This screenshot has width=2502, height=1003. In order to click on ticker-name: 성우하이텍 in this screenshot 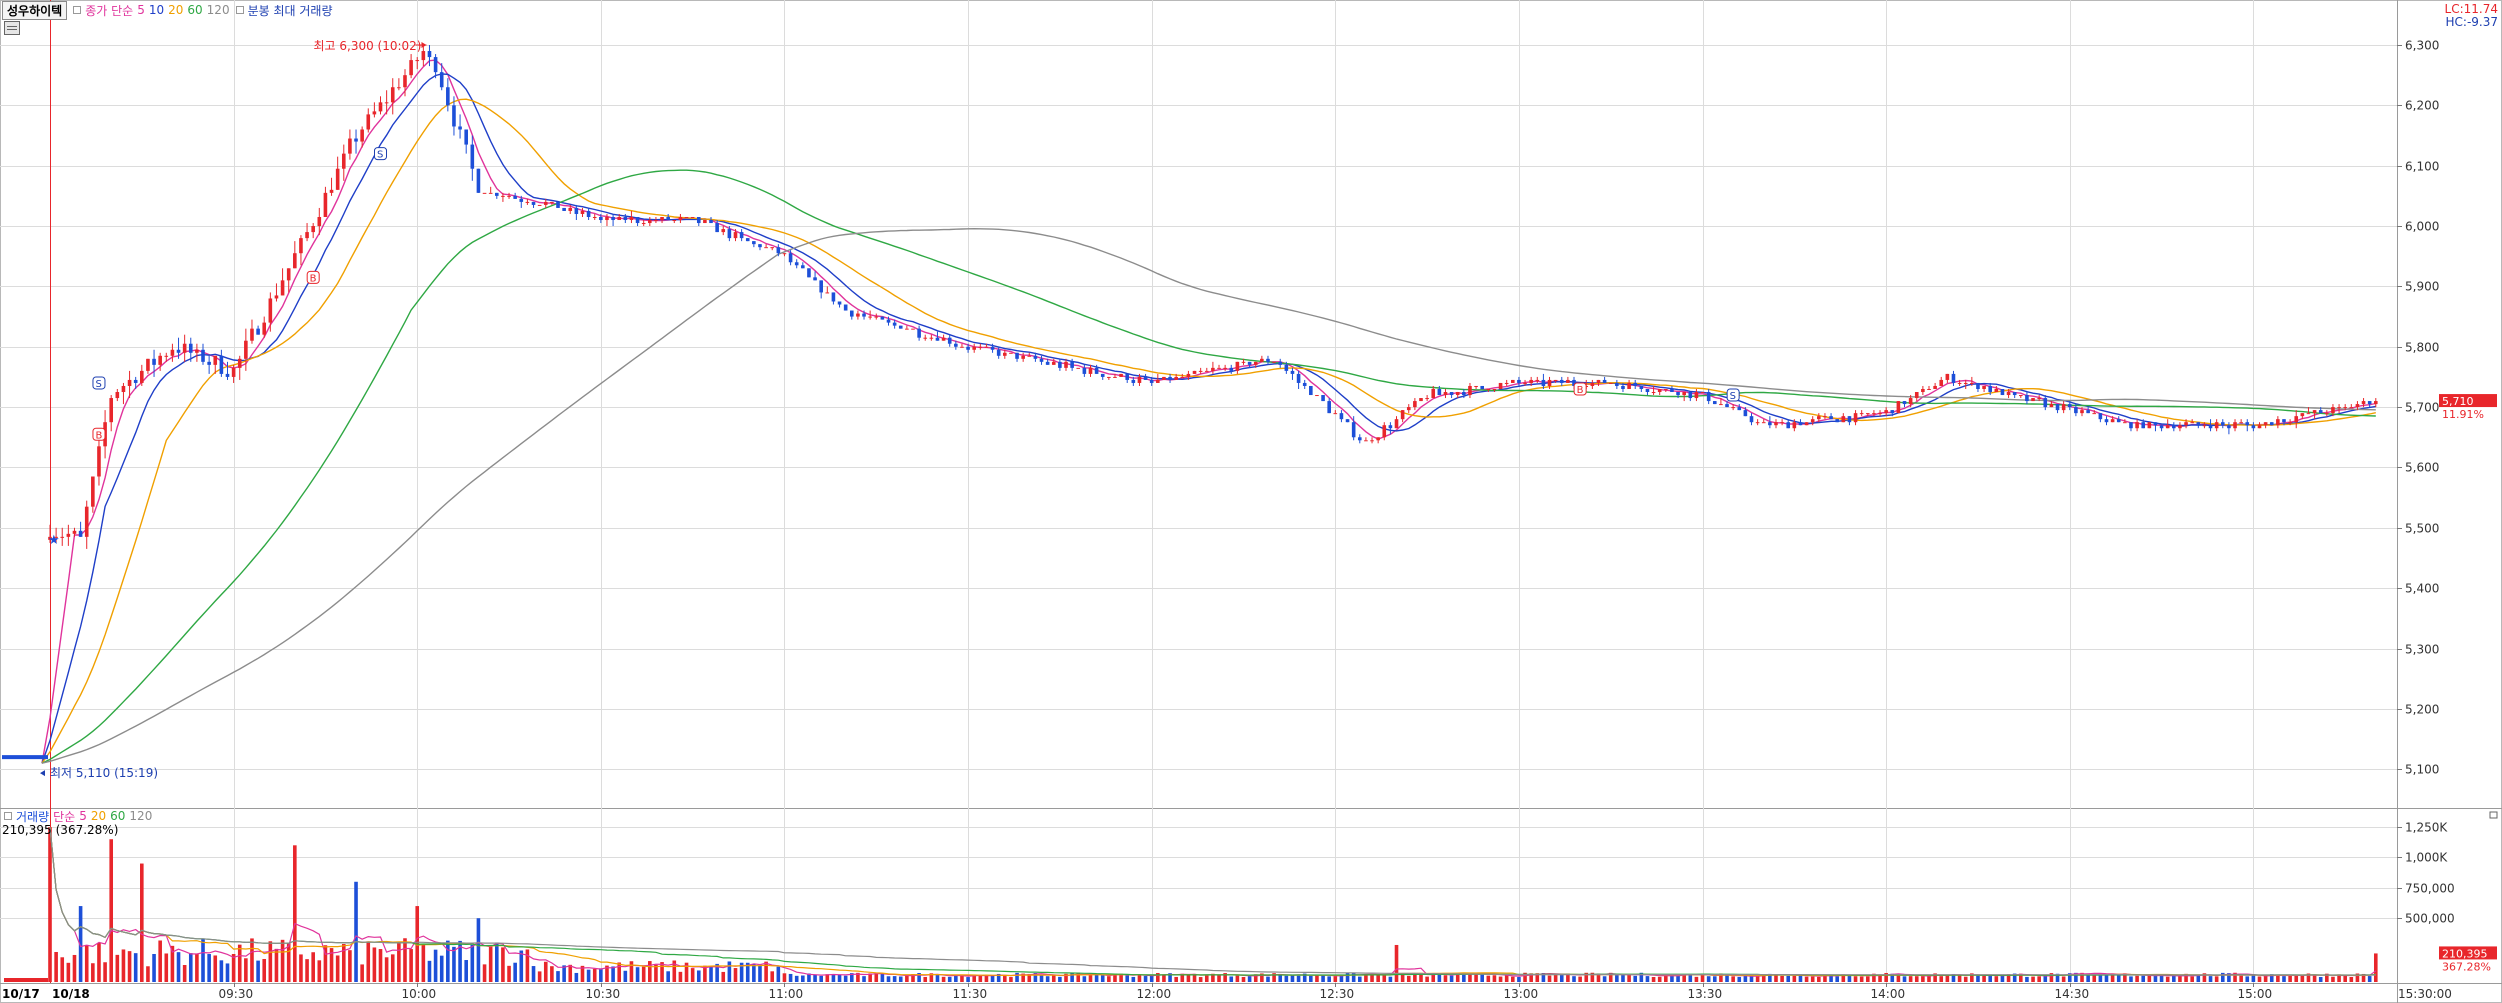, I will do `click(35, 10)`.